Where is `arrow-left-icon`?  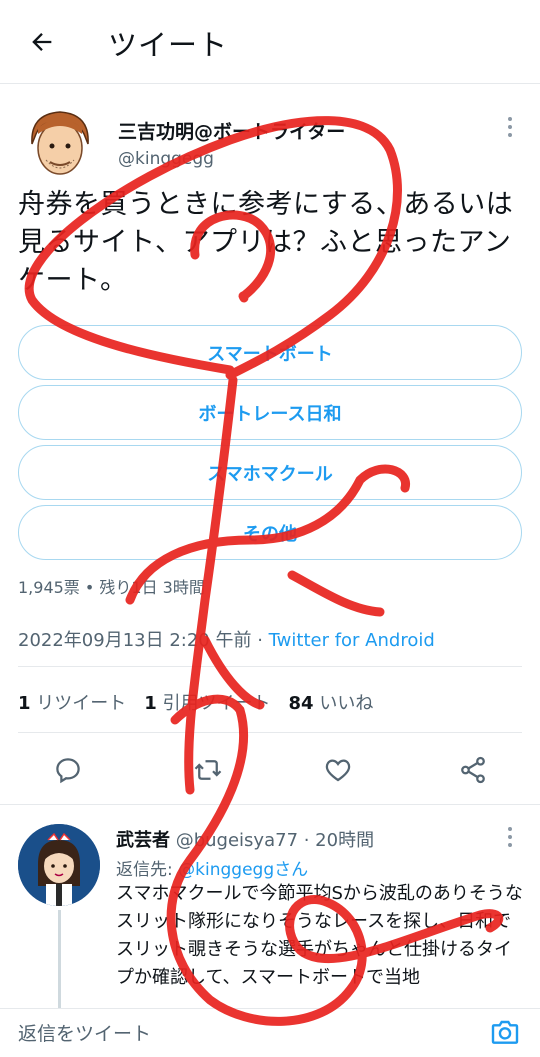 arrow-left-icon is located at coordinates (42, 42).